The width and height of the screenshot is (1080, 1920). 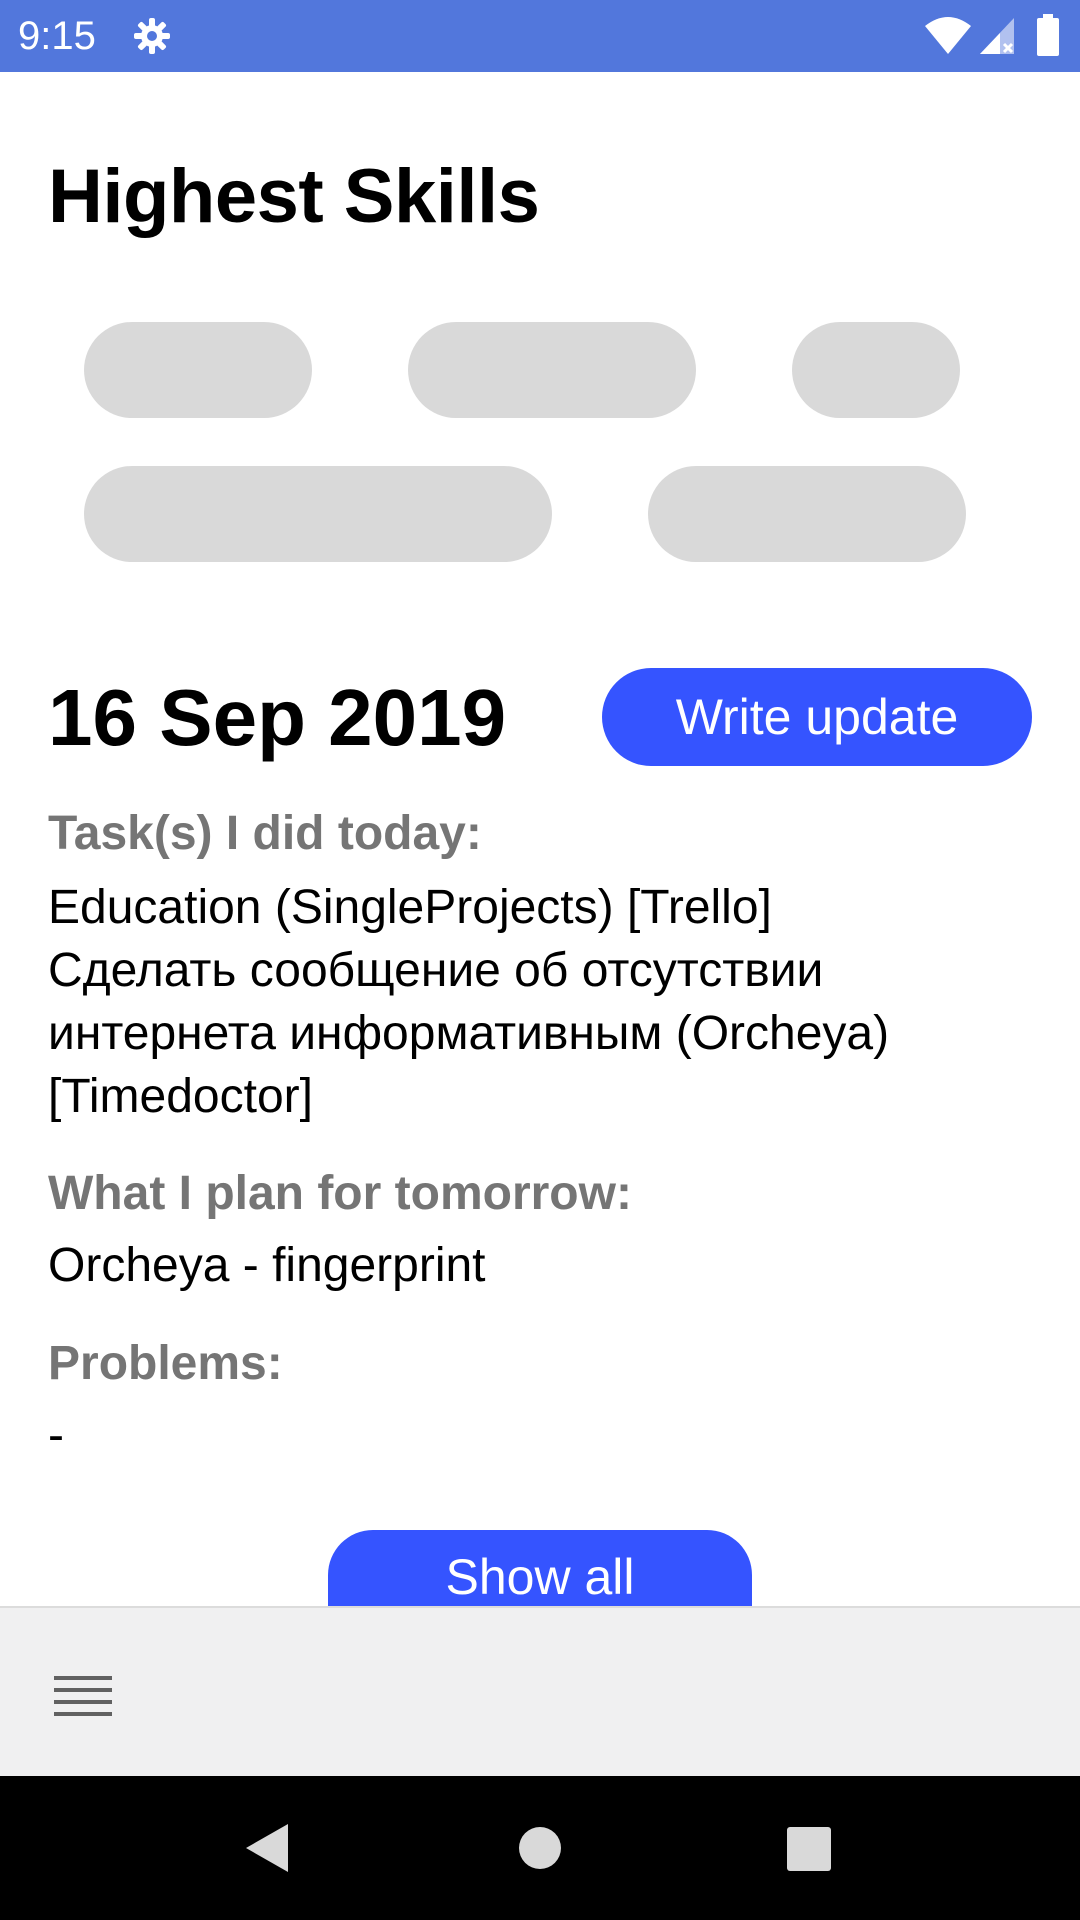 I want to click on status-bar: 9:15, so click(x=540, y=36).